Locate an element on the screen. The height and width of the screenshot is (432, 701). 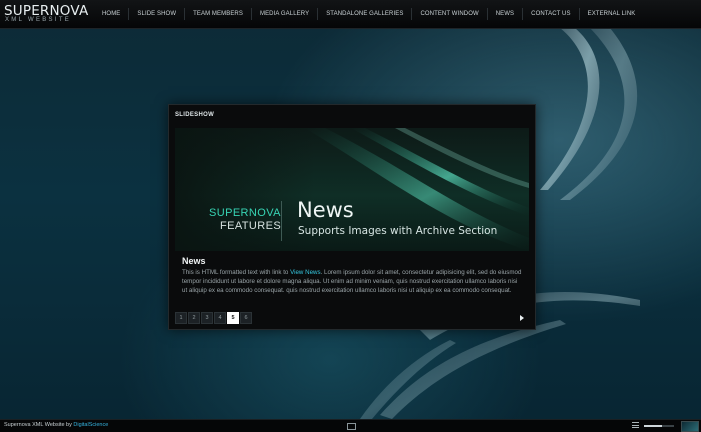
nav-item-team-members: TEAM MEMBERS is located at coordinates (217, 14).